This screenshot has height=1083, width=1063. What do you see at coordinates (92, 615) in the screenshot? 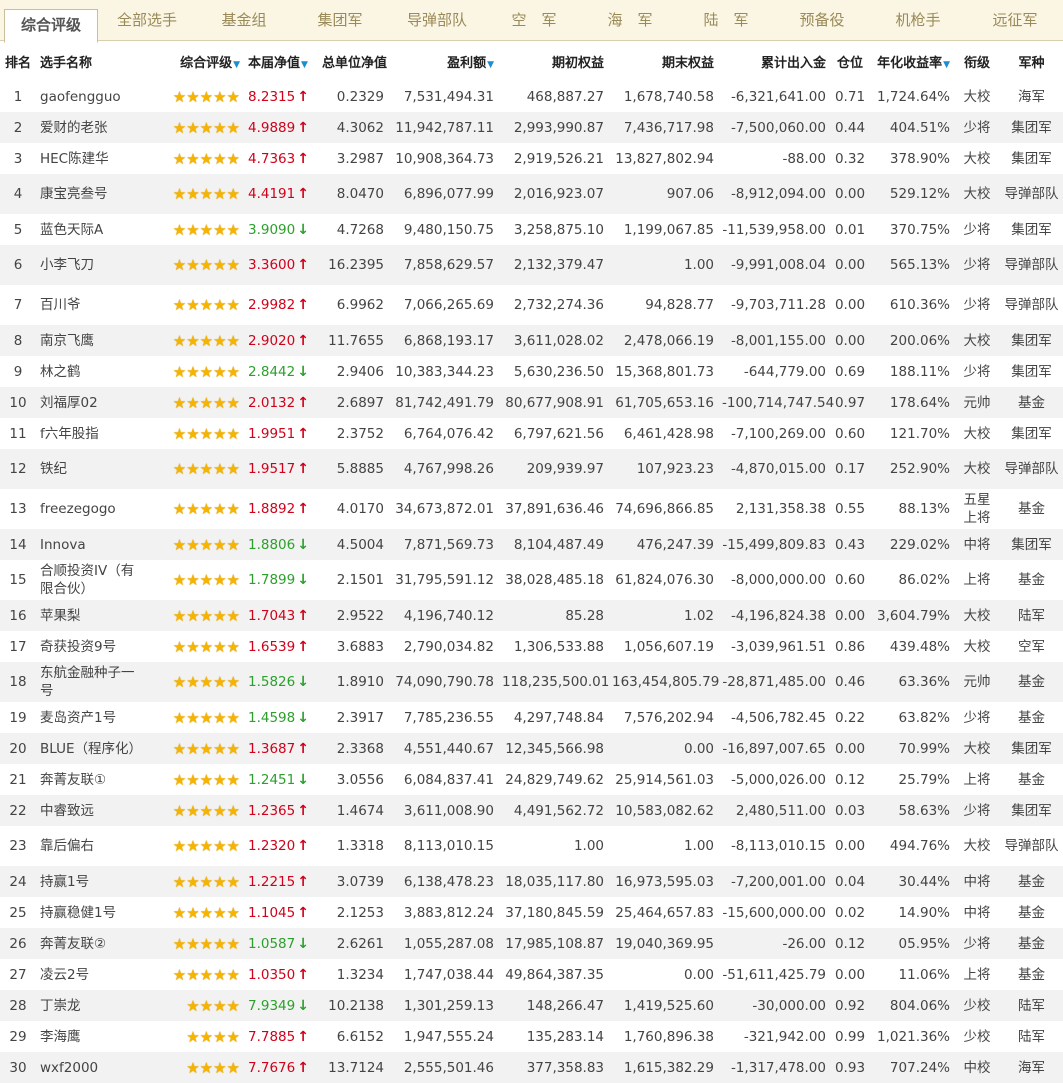
I see `player-name: 苹果梨` at bounding box center [92, 615].